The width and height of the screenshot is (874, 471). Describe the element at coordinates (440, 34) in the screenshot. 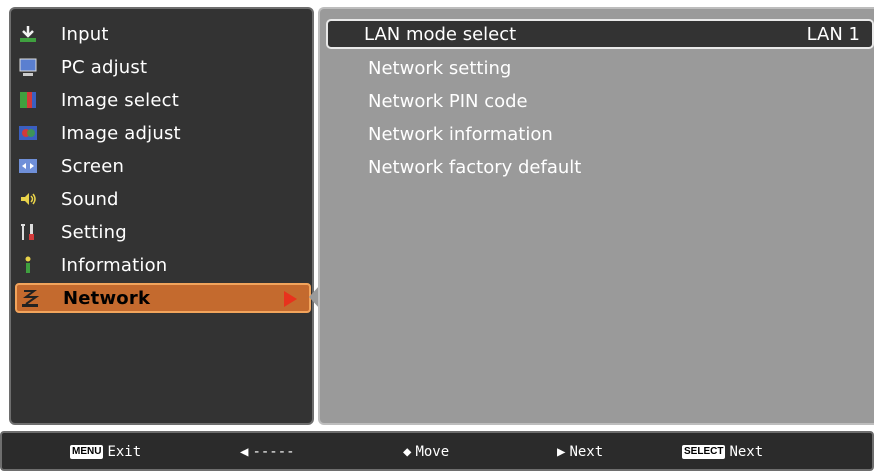

I see `submenu-item-label: LAN mode select` at that location.